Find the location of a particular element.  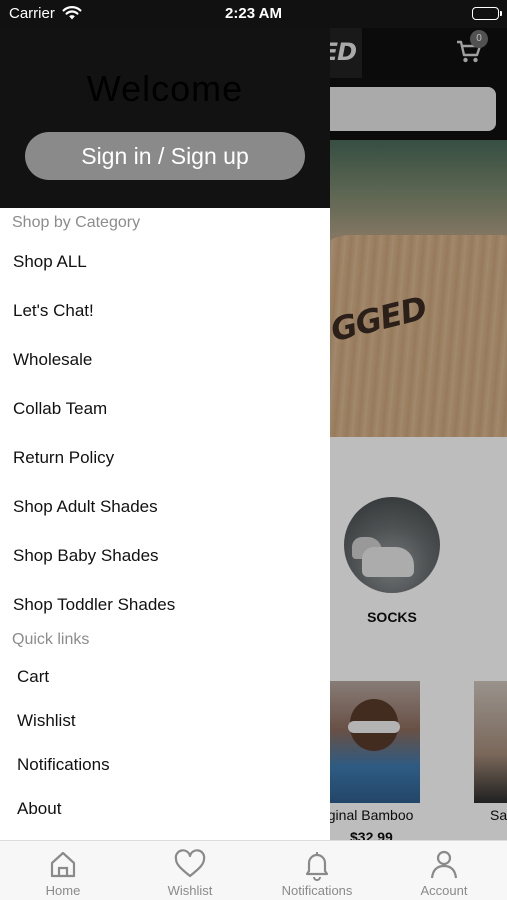

signin-button: Sign in / Sign up is located at coordinates (165, 156).